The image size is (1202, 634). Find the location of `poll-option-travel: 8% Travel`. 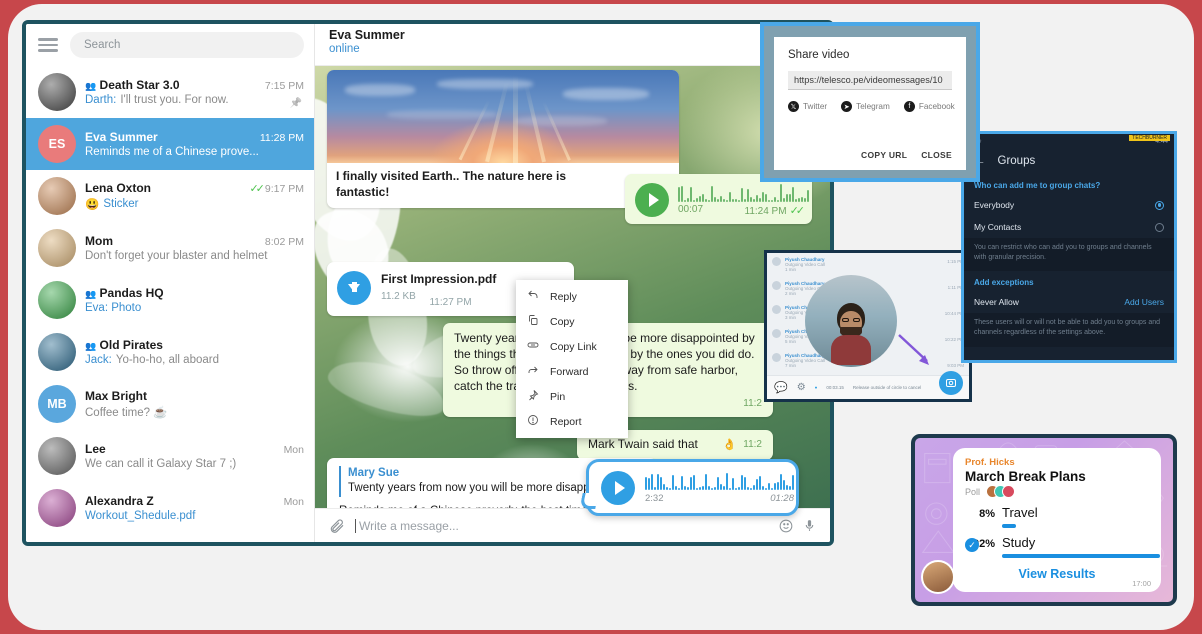

poll-option-travel: 8% Travel is located at coordinates (1057, 516).